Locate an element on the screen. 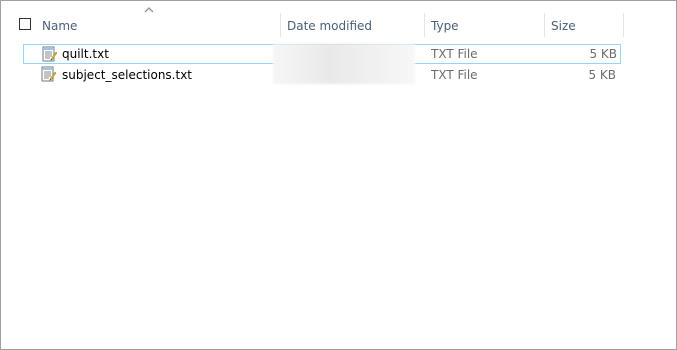 This screenshot has height=350, width=677. chevron-up-icon is located at coordinates (149, 10).